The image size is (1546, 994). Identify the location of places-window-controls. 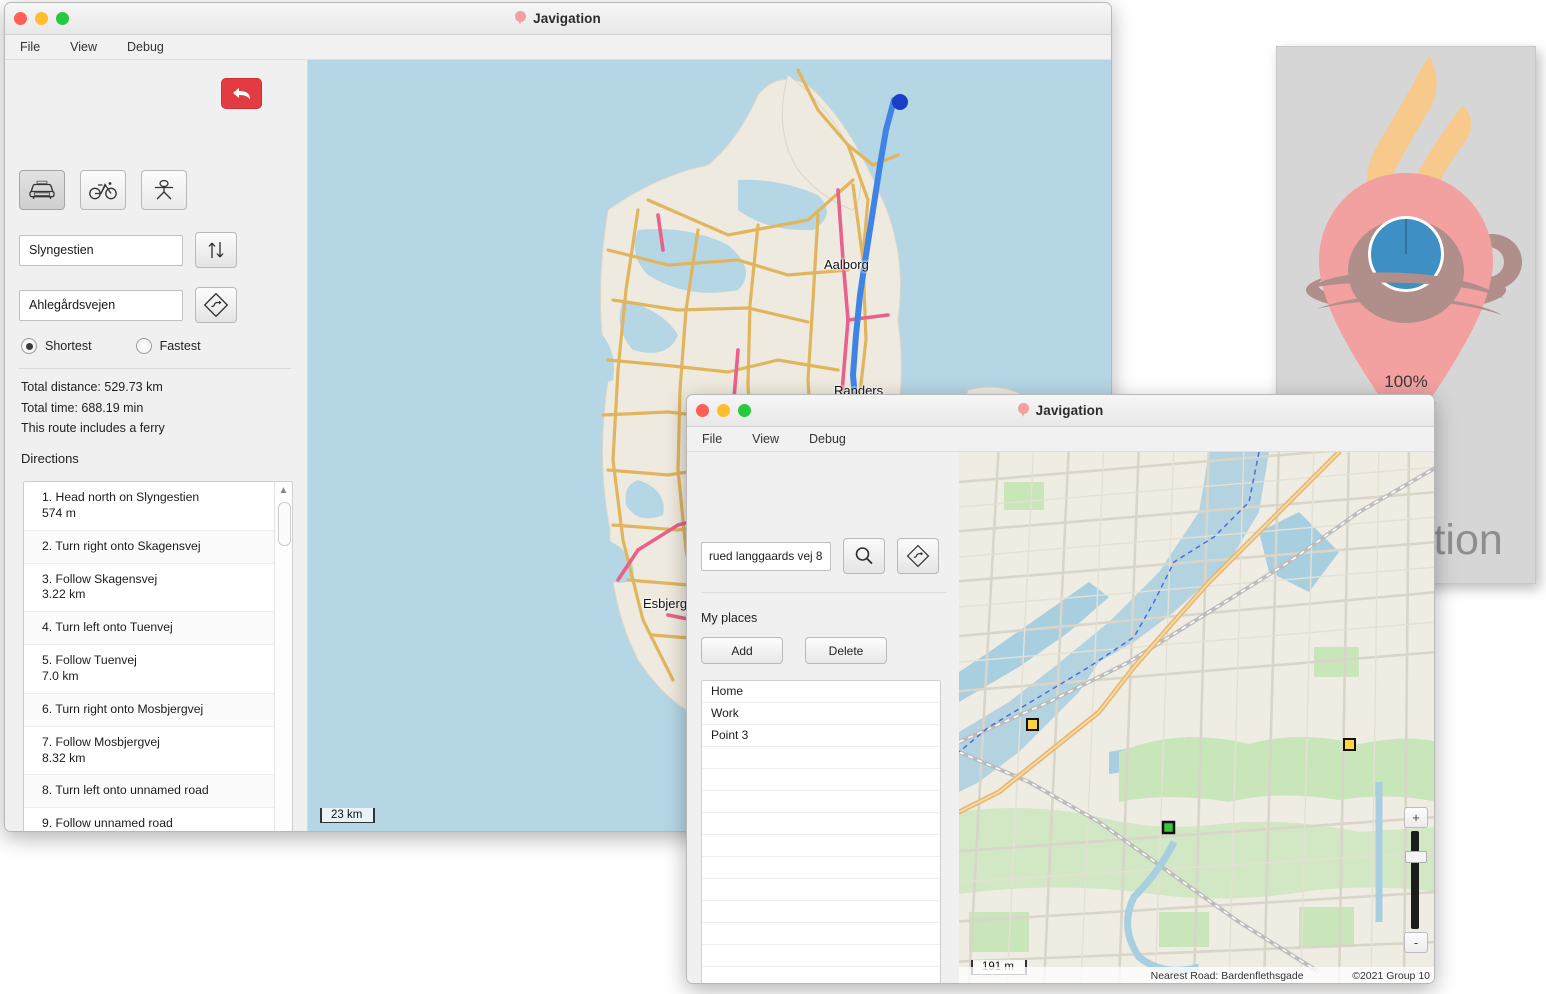
(723, 410).